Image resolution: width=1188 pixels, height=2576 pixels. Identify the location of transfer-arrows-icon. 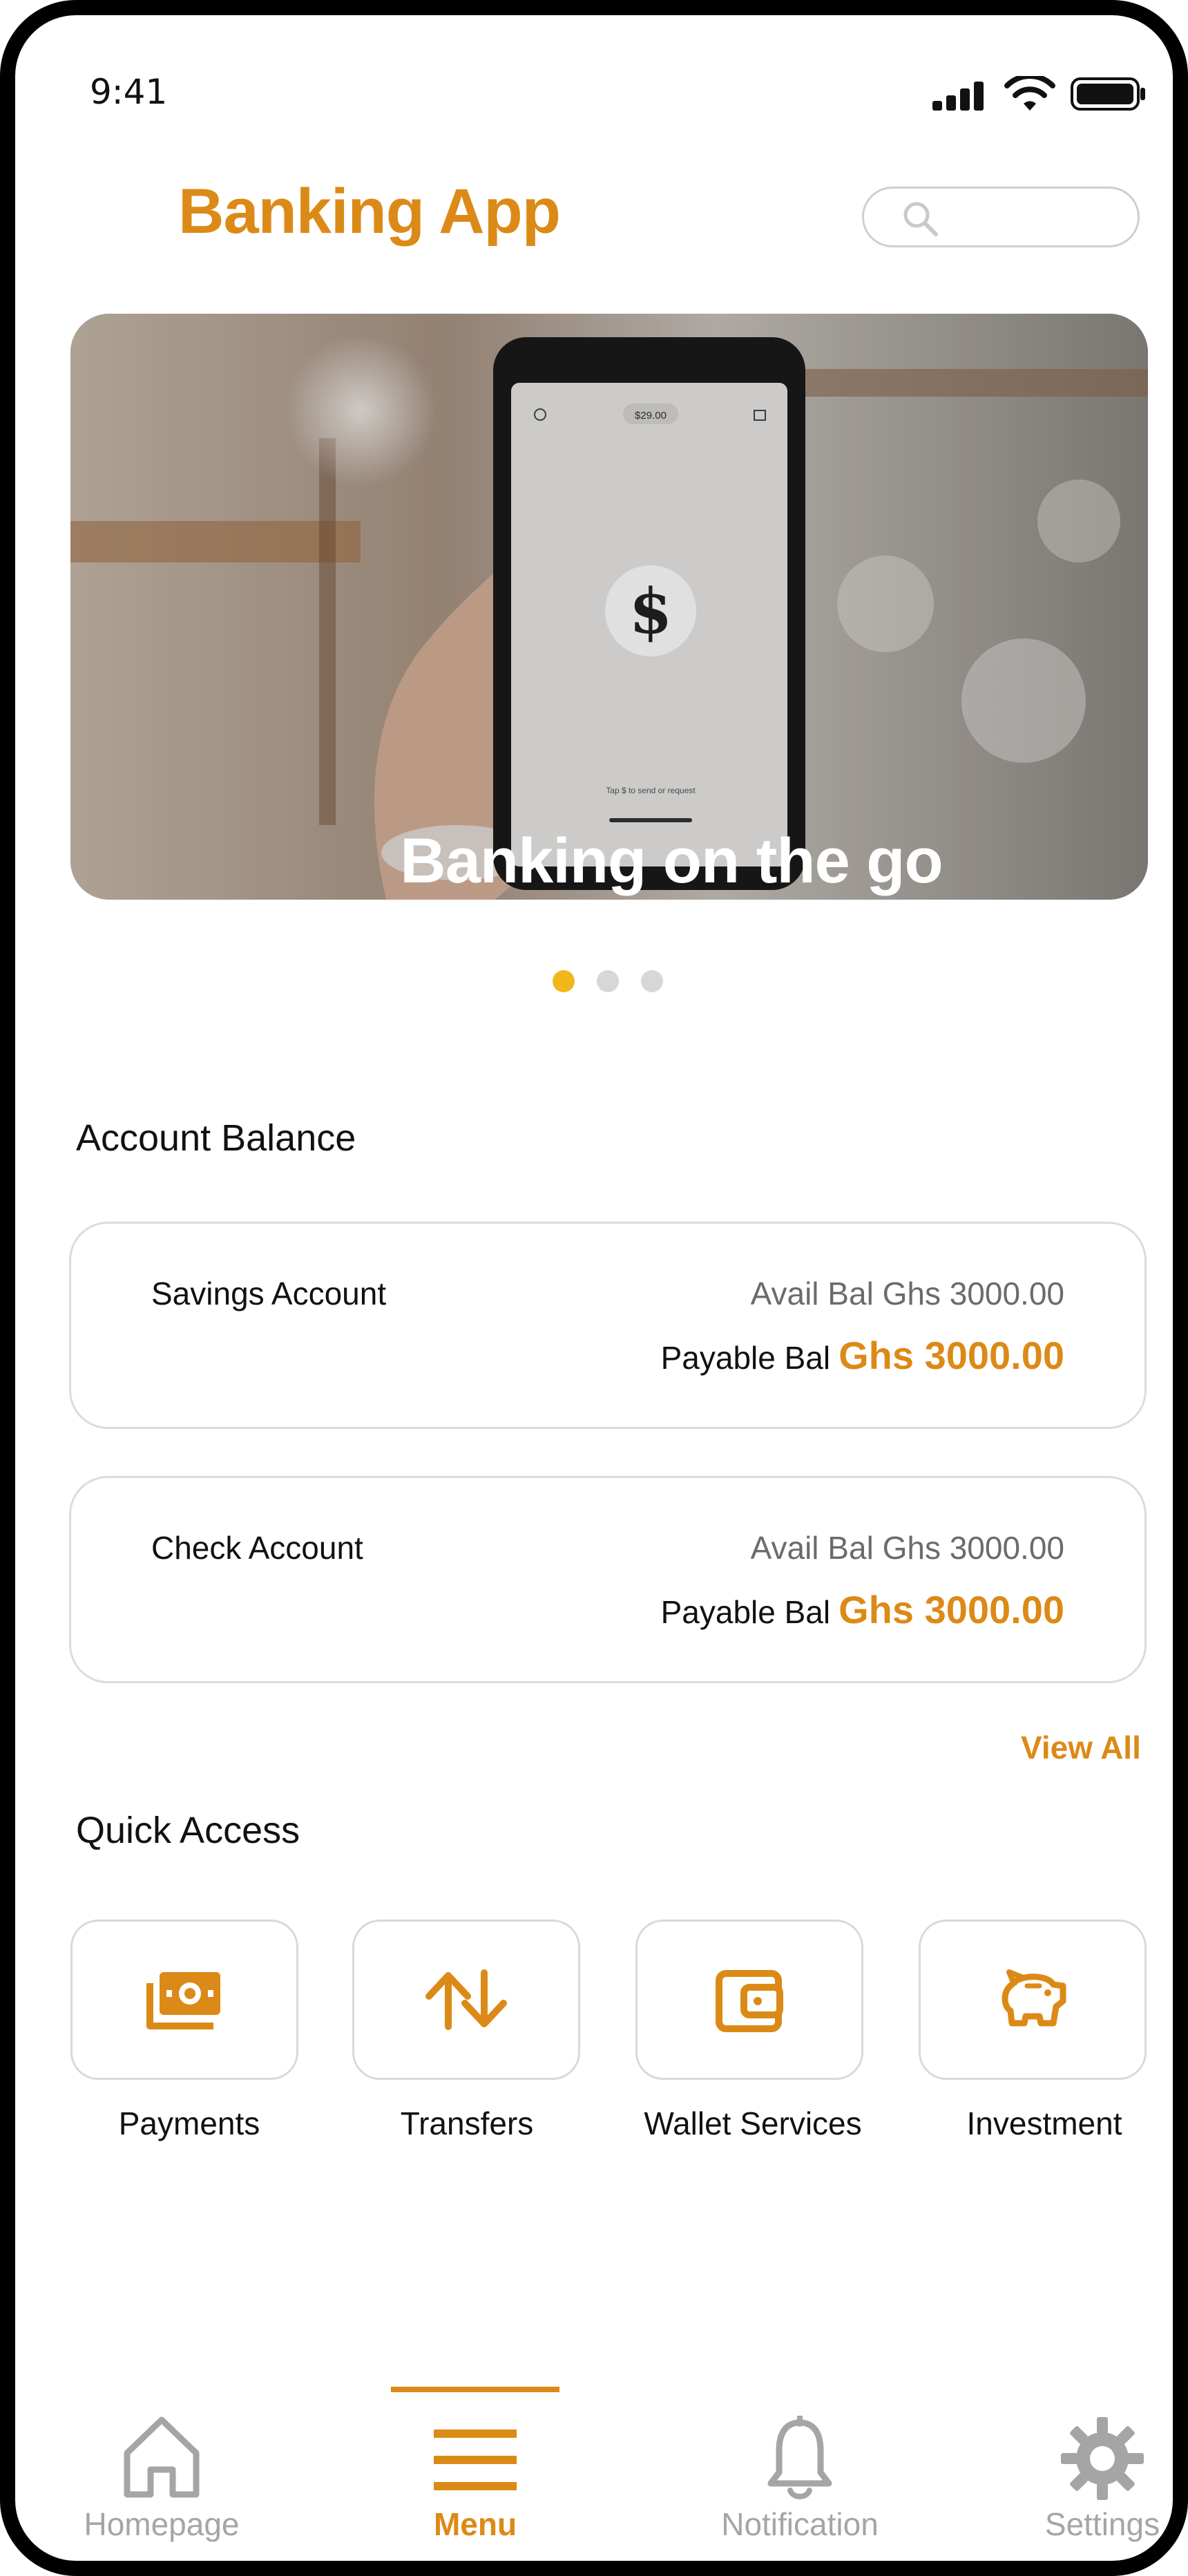
(466, 1999).